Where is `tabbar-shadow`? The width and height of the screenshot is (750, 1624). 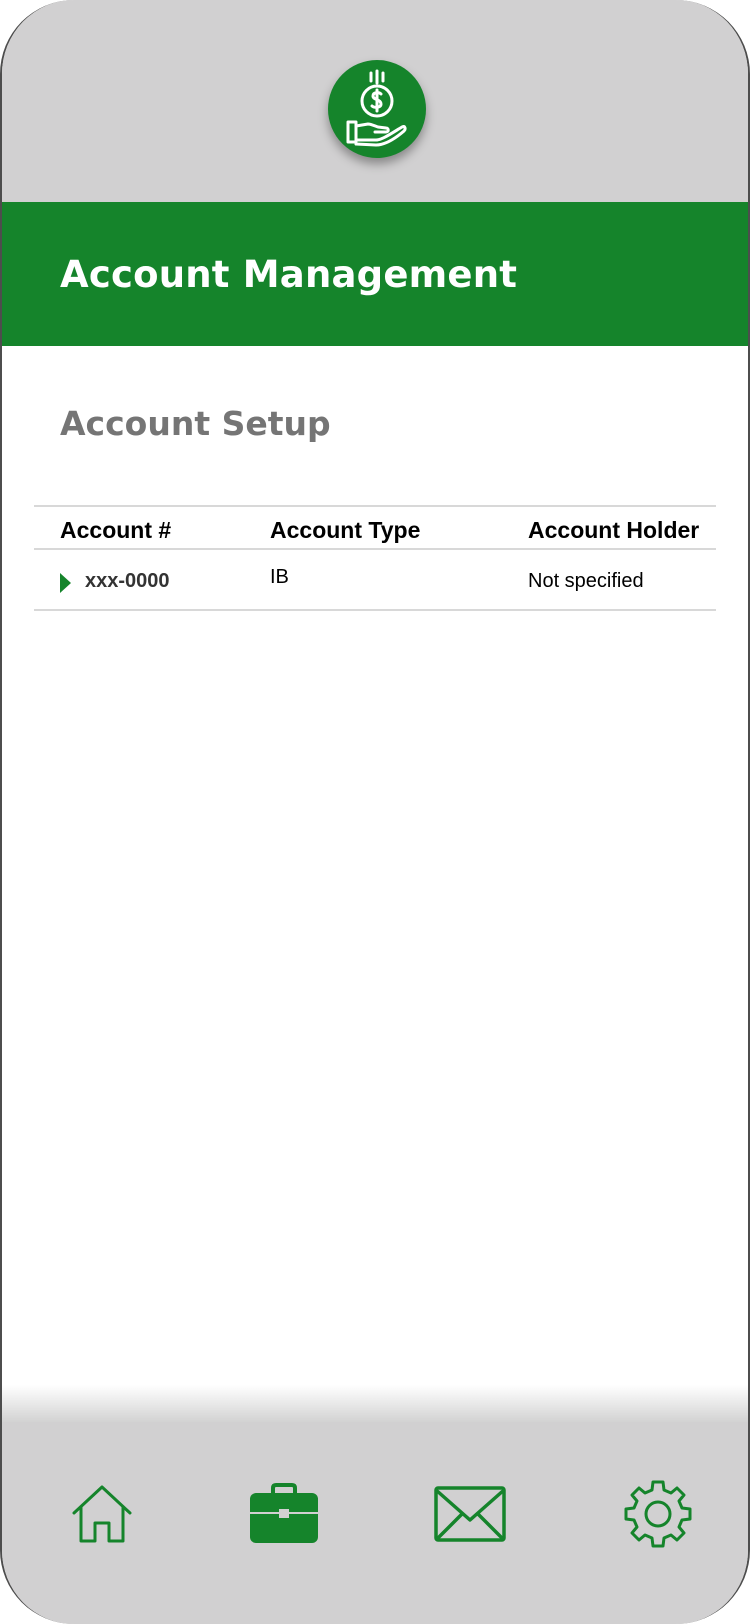
tabbar-shadow is located at coordinates (375, 1404).